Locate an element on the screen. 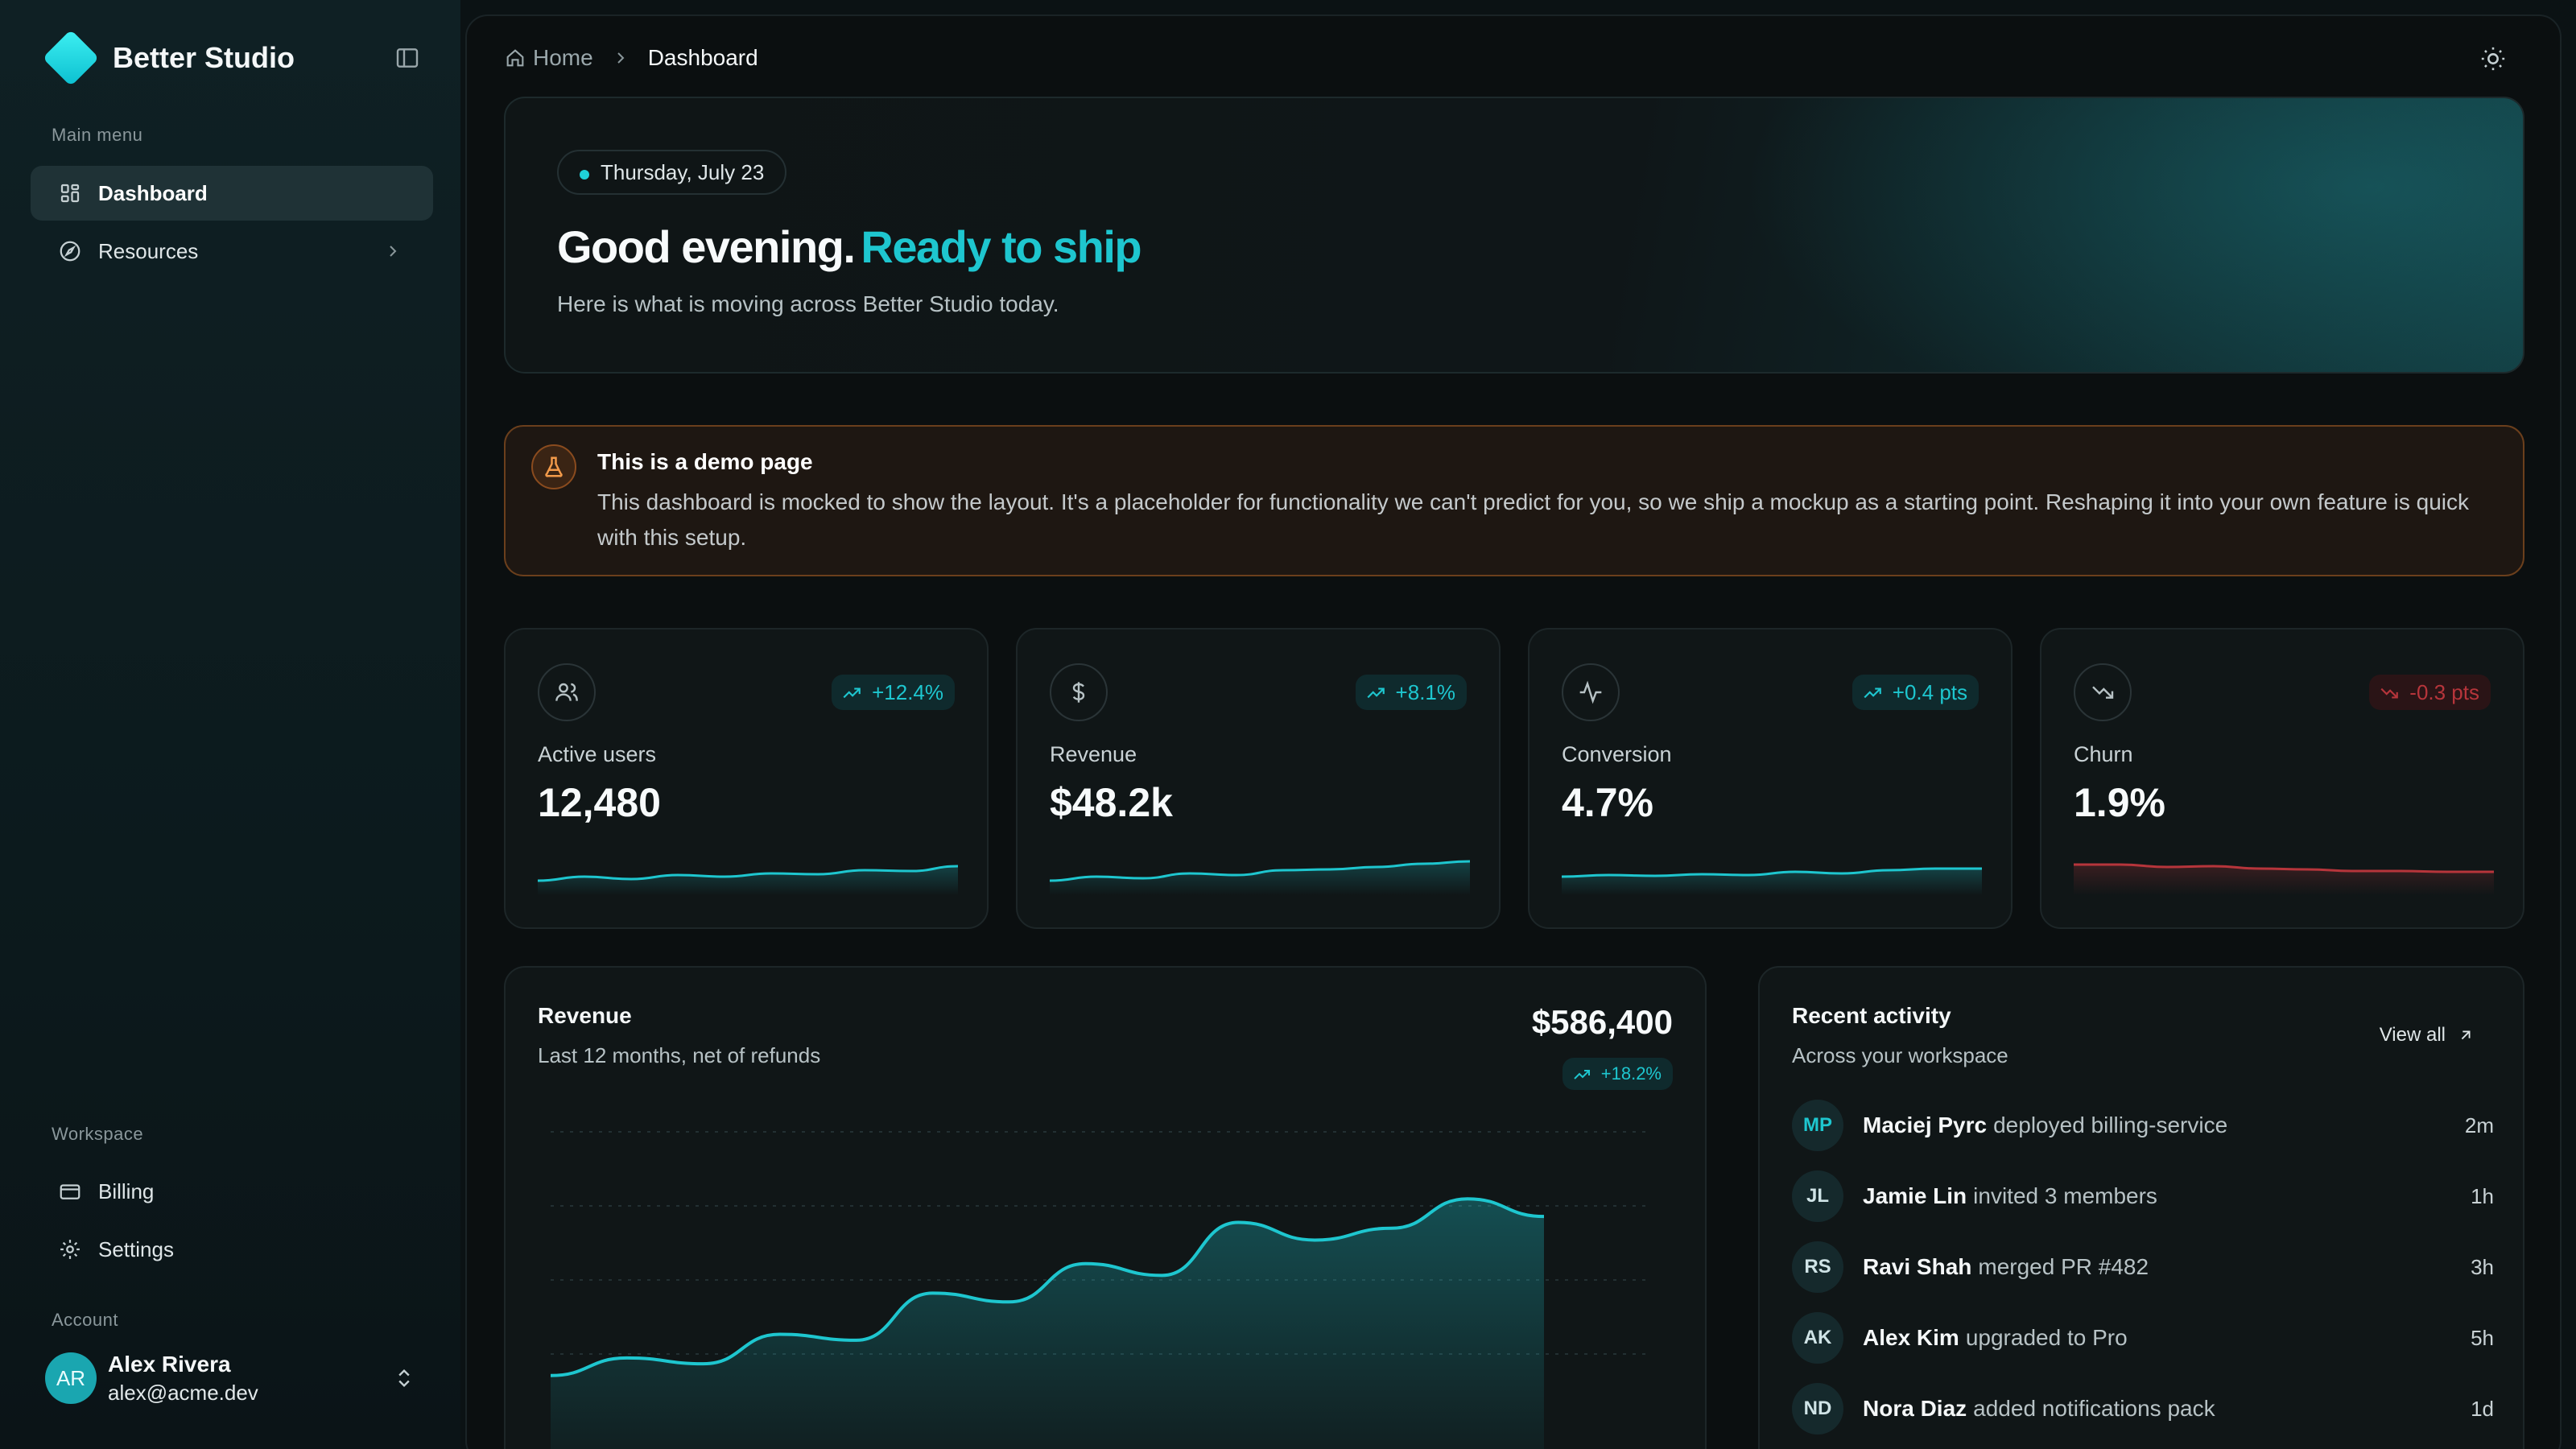 The image size is (2576, 1449). stat-delta: +0.4 pts is located at coordinates (1915, 692).